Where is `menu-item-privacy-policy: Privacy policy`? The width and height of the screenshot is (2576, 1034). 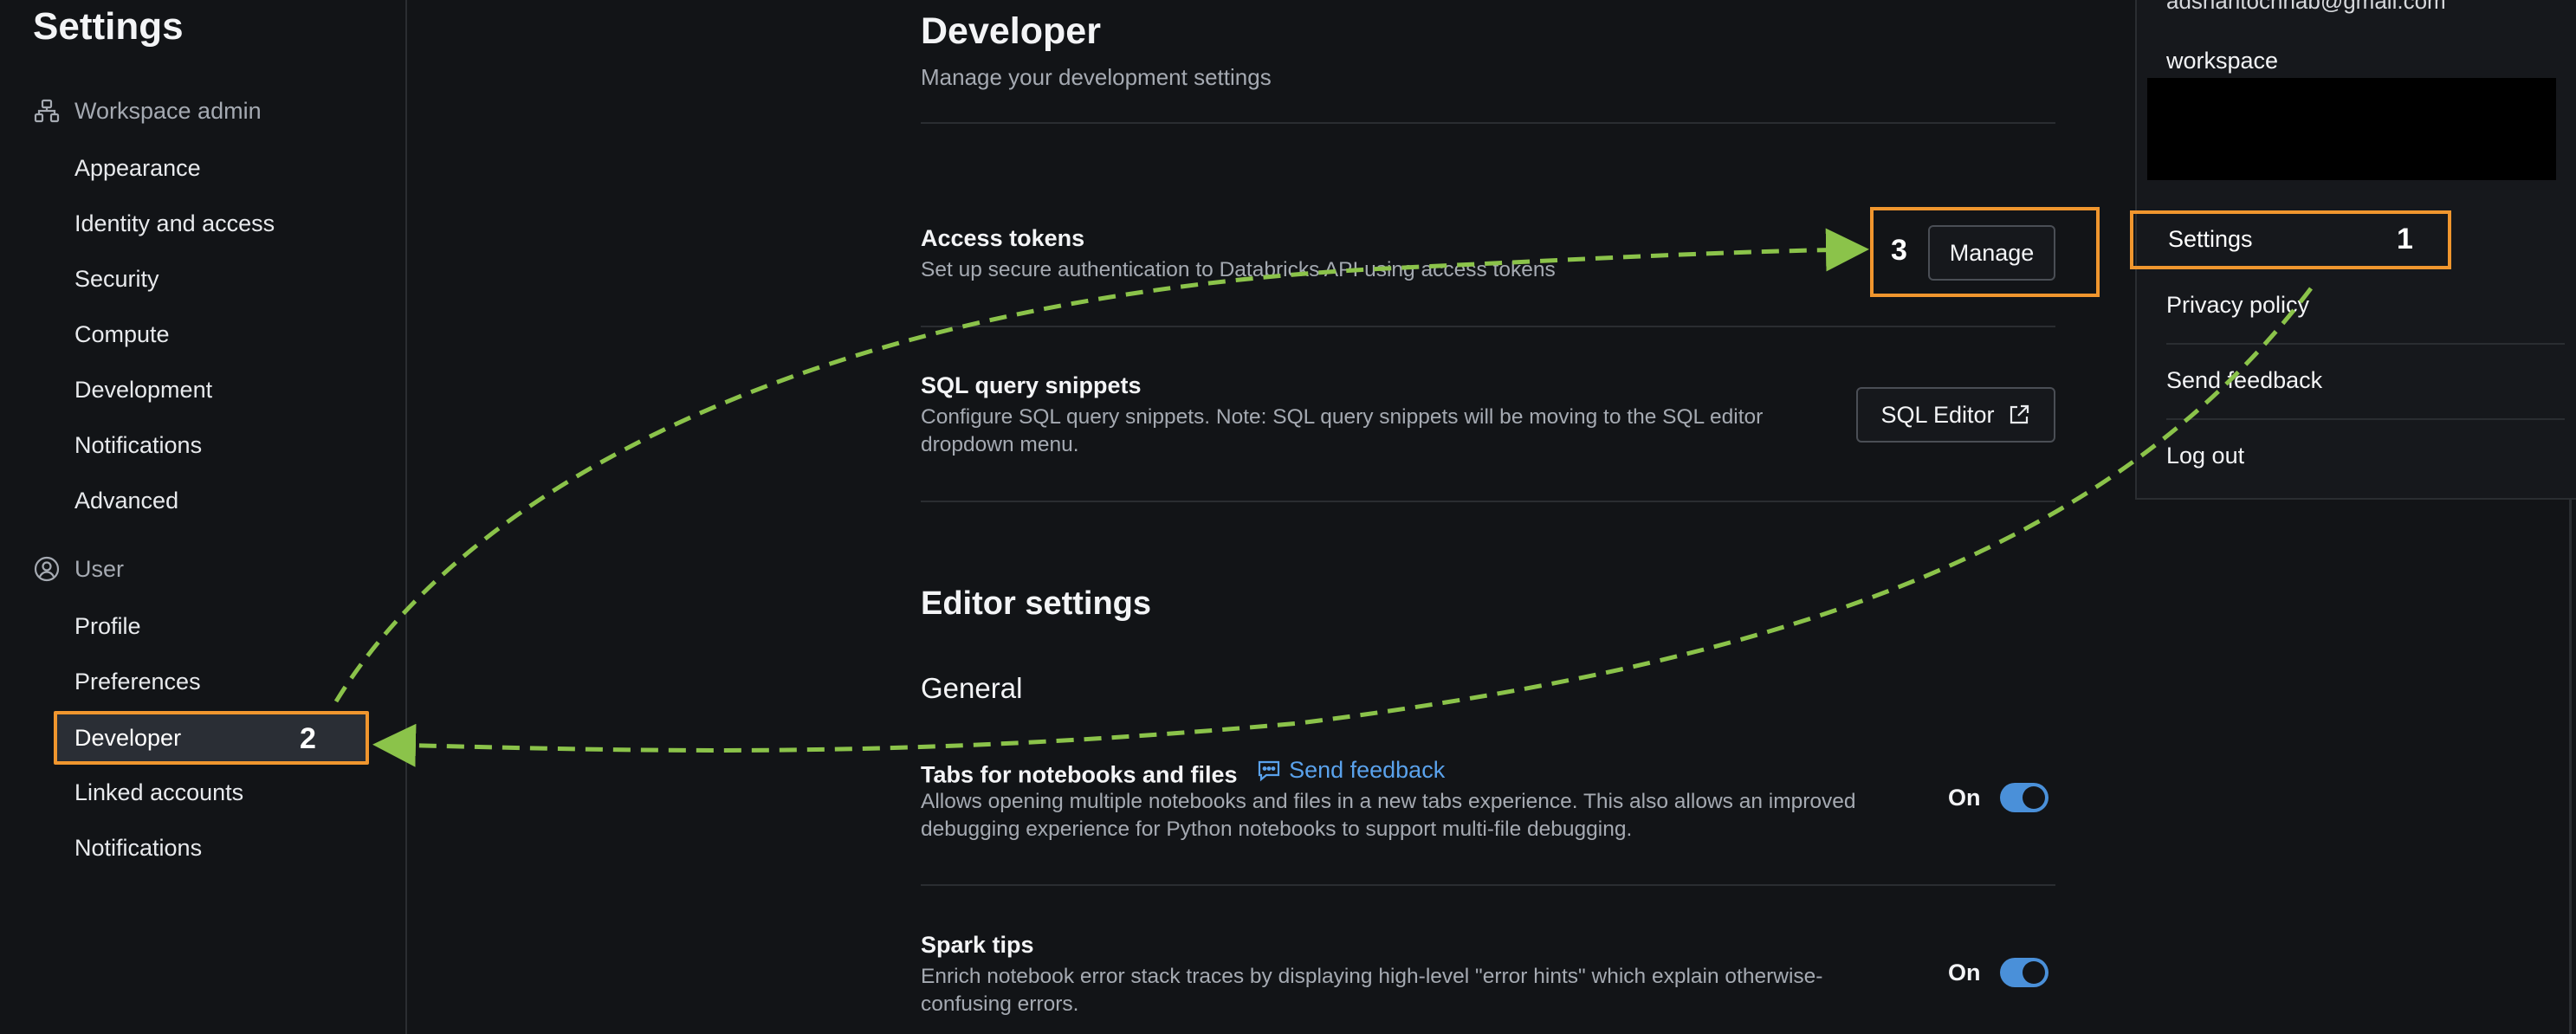
menu-item-privacy-policy: Privacy policy is located at coordinates (2237, 305).